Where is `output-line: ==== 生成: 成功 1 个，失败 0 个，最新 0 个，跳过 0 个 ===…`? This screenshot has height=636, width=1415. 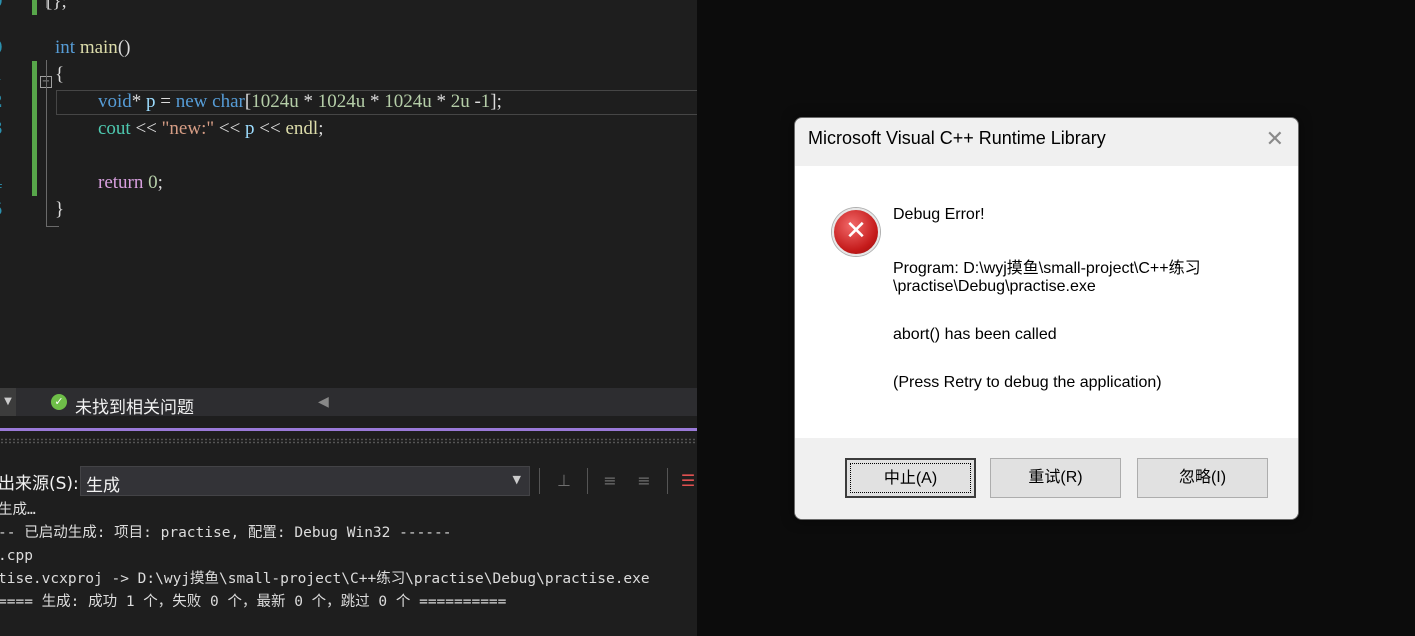 output-line: ==== 生成: 成功 1 个，失败 0 个，最新 0 个，跳过 0 个 ===… is located at coordinates (253, 602).